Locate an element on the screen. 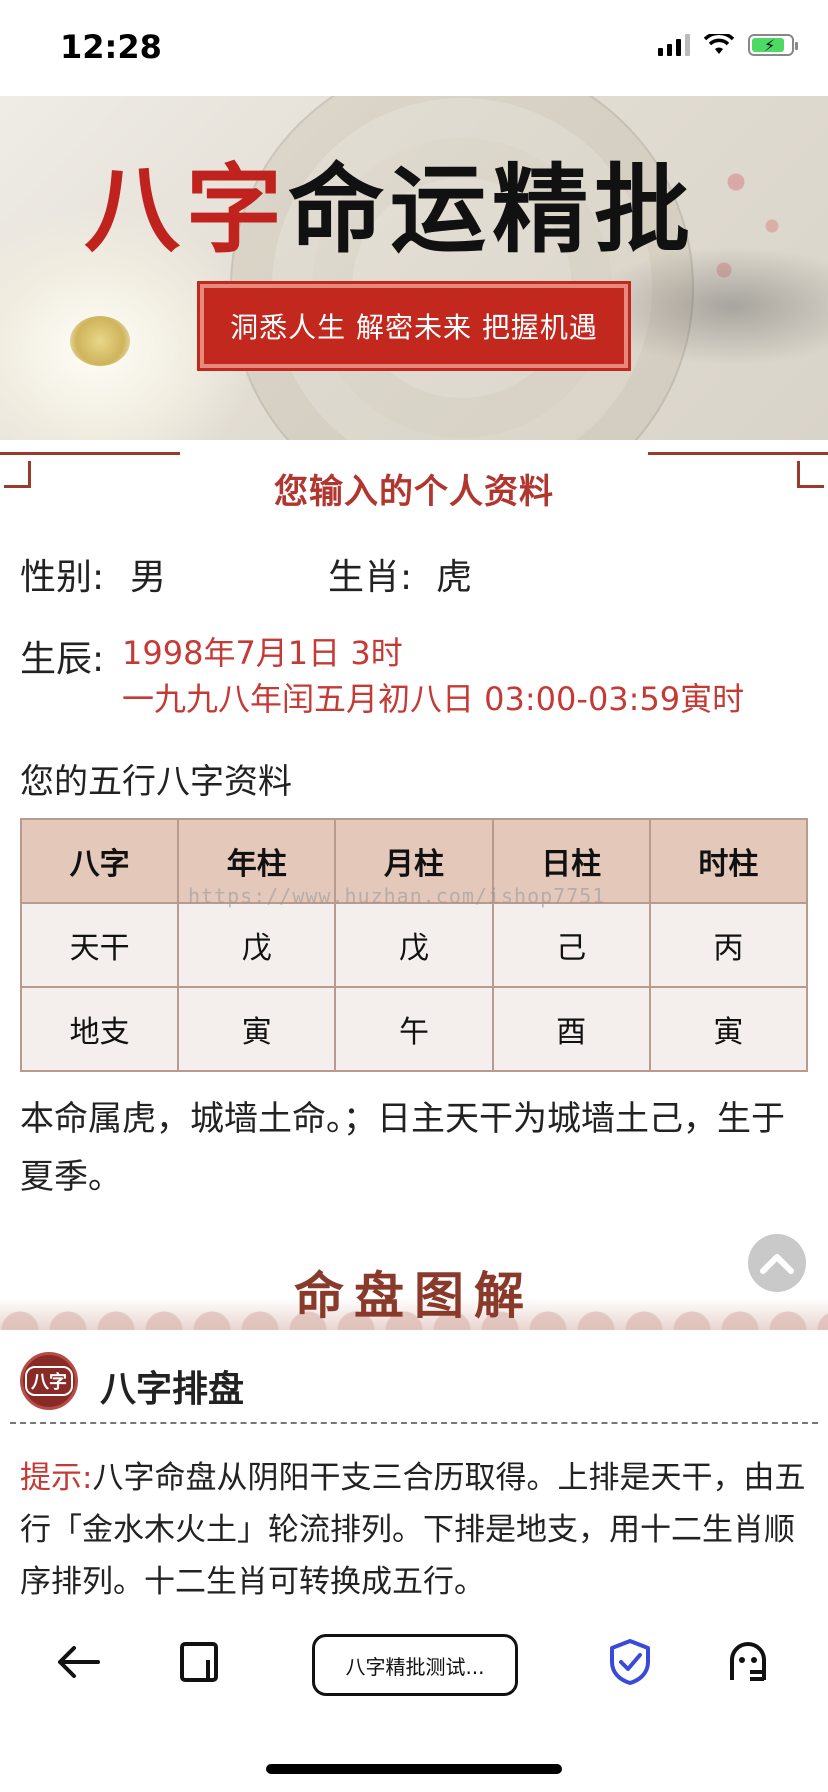 The image size is (828, 1792). banner-title-red: 八字 is located at coordinates (186, 209).